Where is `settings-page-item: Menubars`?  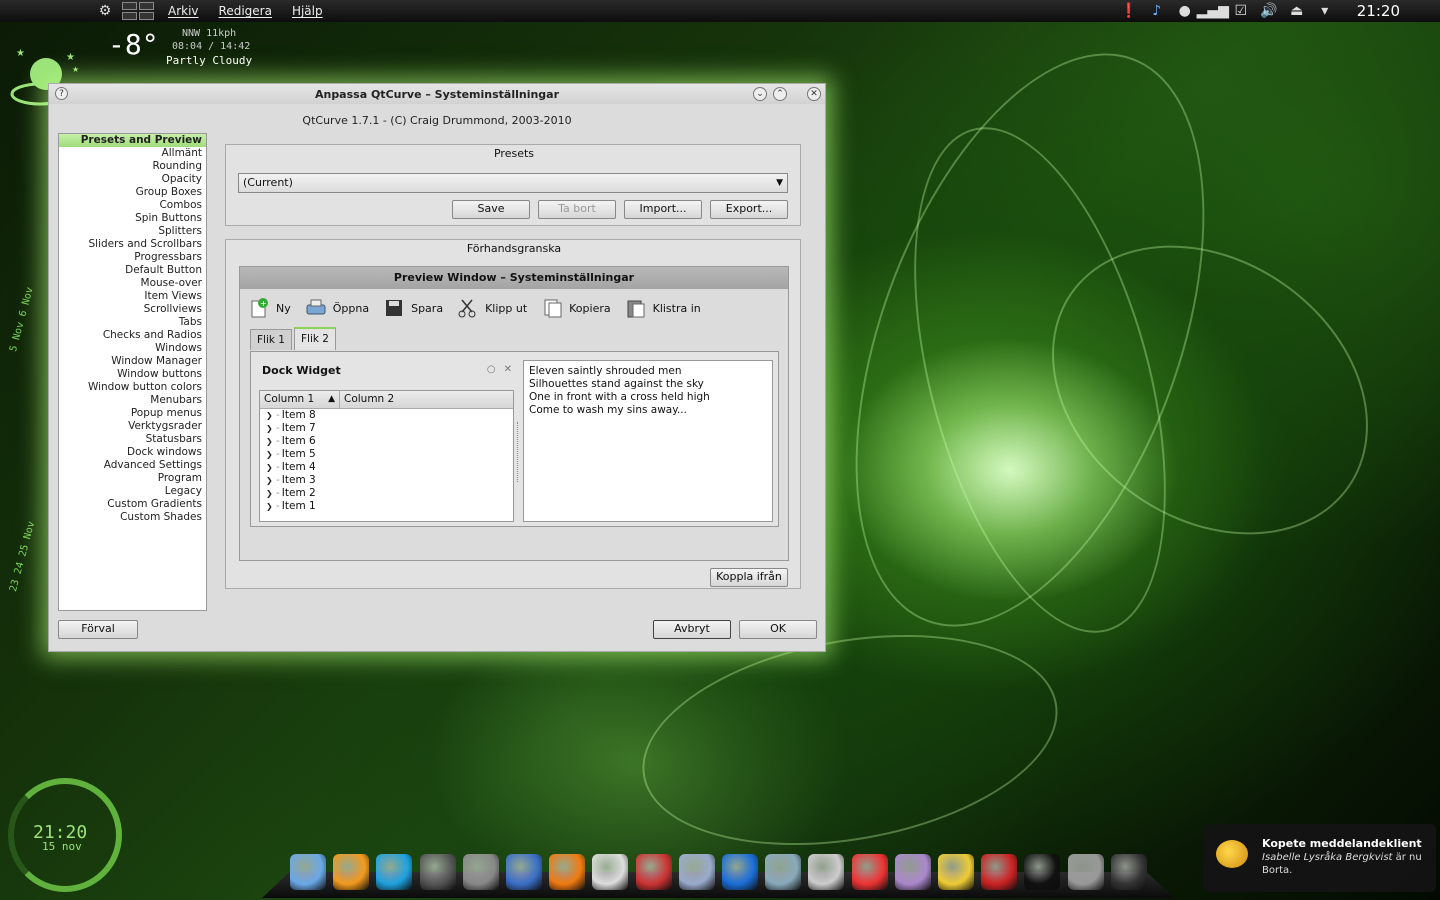 settings-page-item: Menubars is located at coordinates (132, 400).